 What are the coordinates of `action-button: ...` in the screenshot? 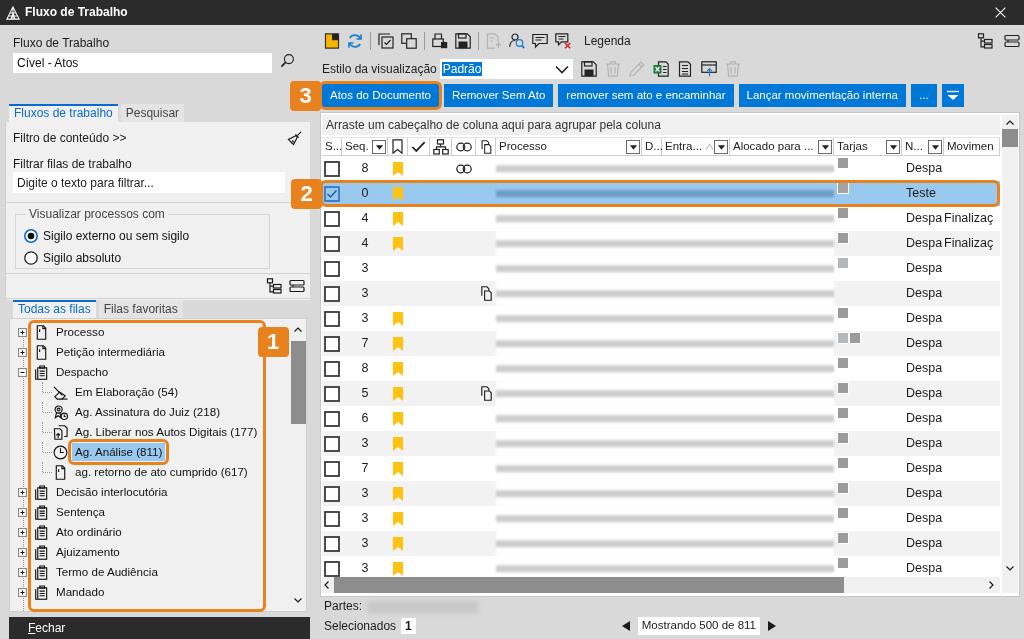 It's located at (924, 95).